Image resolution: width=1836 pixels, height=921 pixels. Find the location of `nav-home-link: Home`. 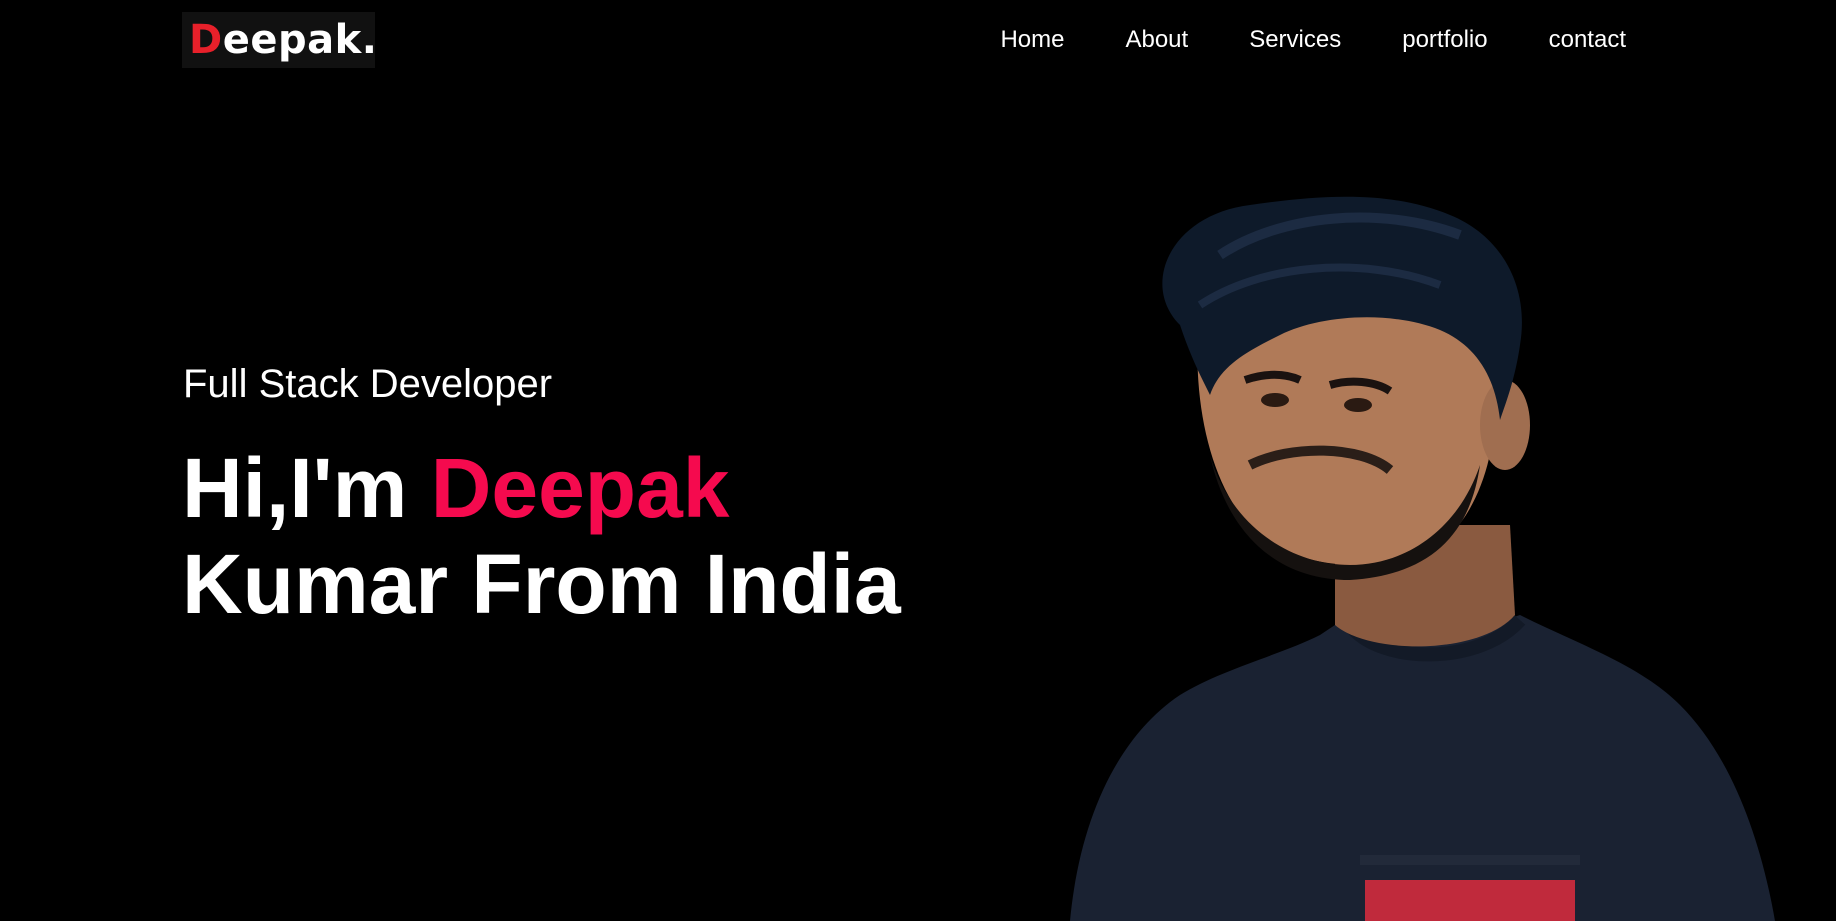

nav-home-link: Home is located at coordinates (1032, 40).